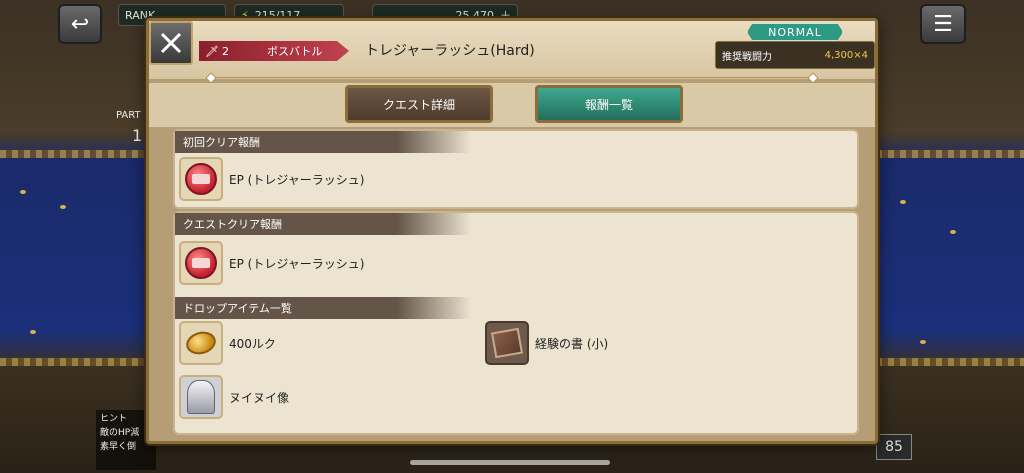 The width and height of the screenshot is (1024, 473). What do you see at coordinates (227, 343) in the screenshot?
I see `reward-item: 400ルク` at bounding box center [227, 343].